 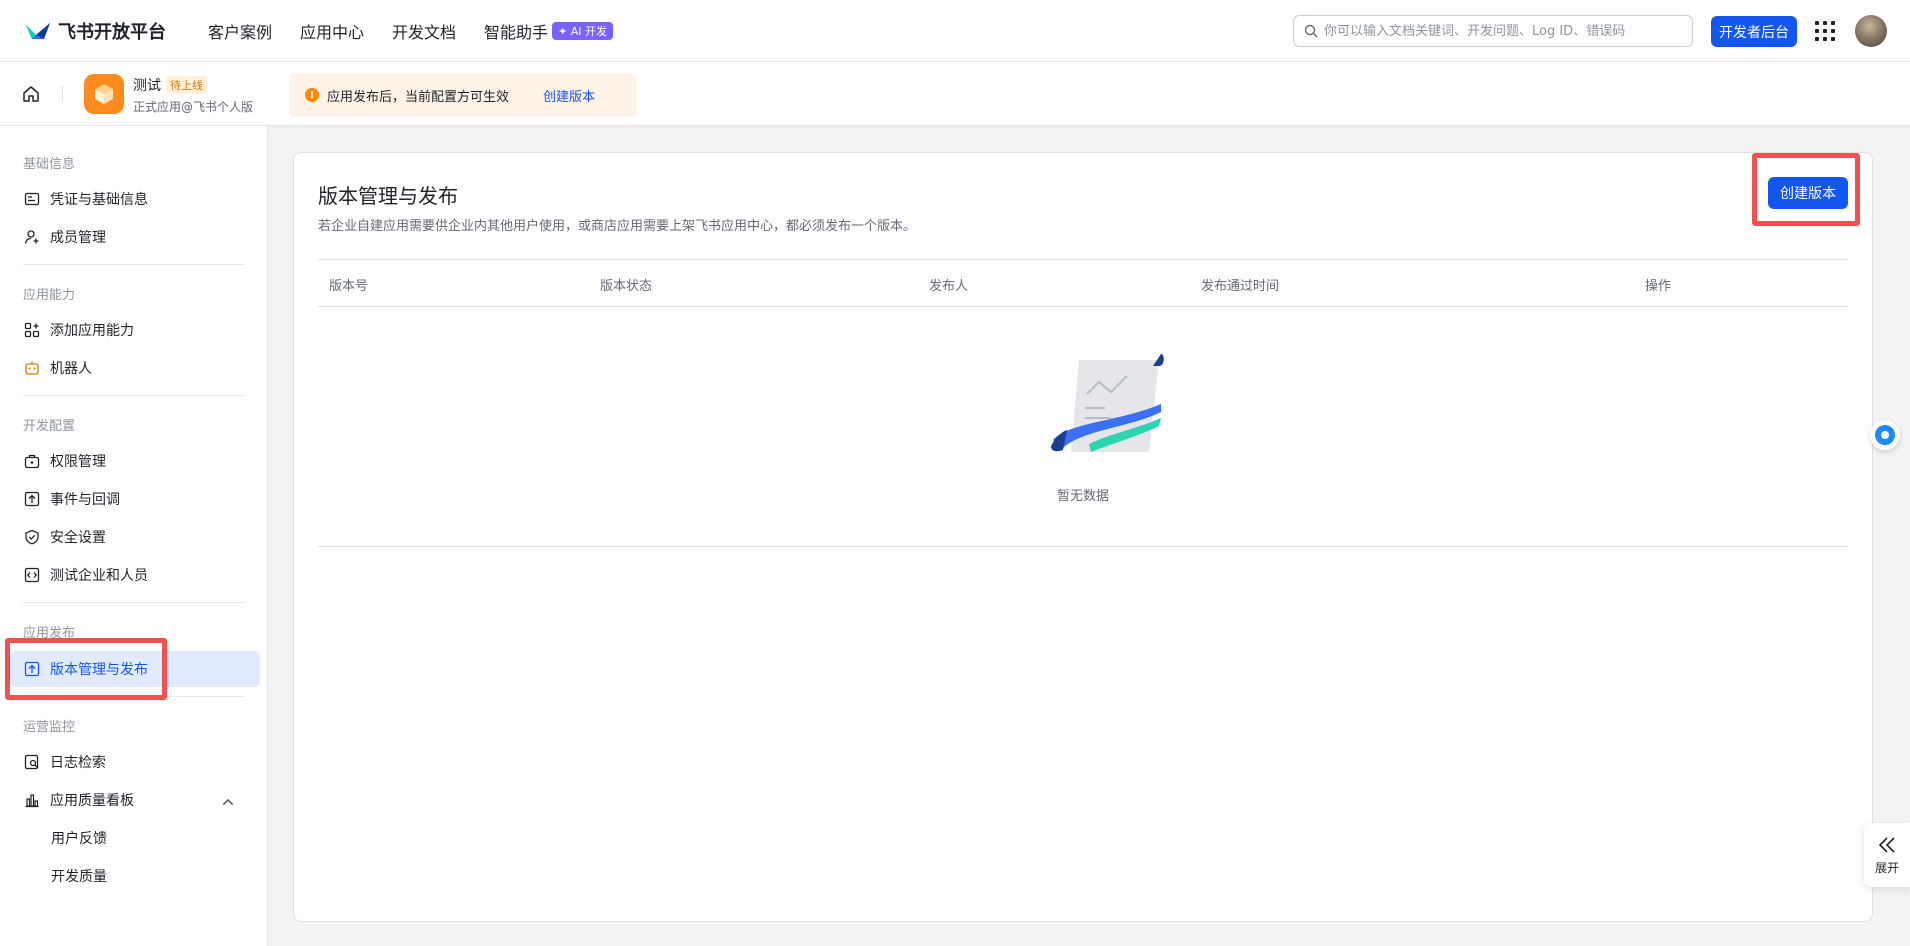 What do you see at coordinates (32, 575) in the screenshot?
I see `code-icon` at bounding box center [32, 575].